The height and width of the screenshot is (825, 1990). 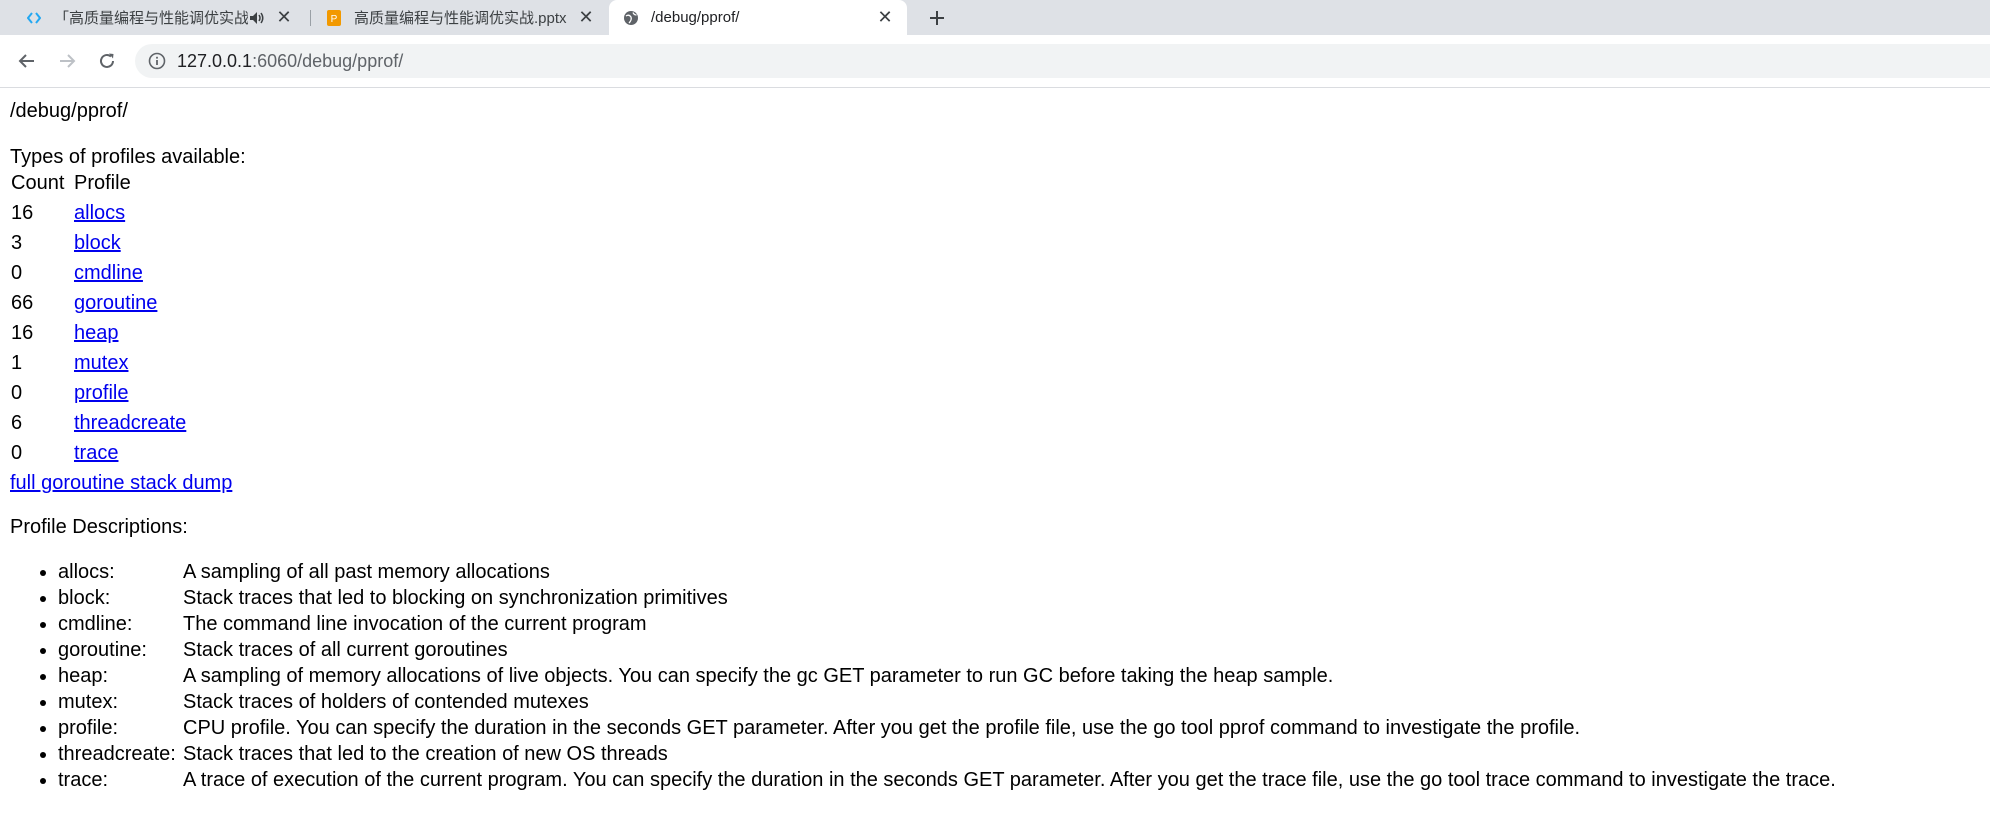 I want to click on presentation-file-icon: P, so click(x=334, y=17).